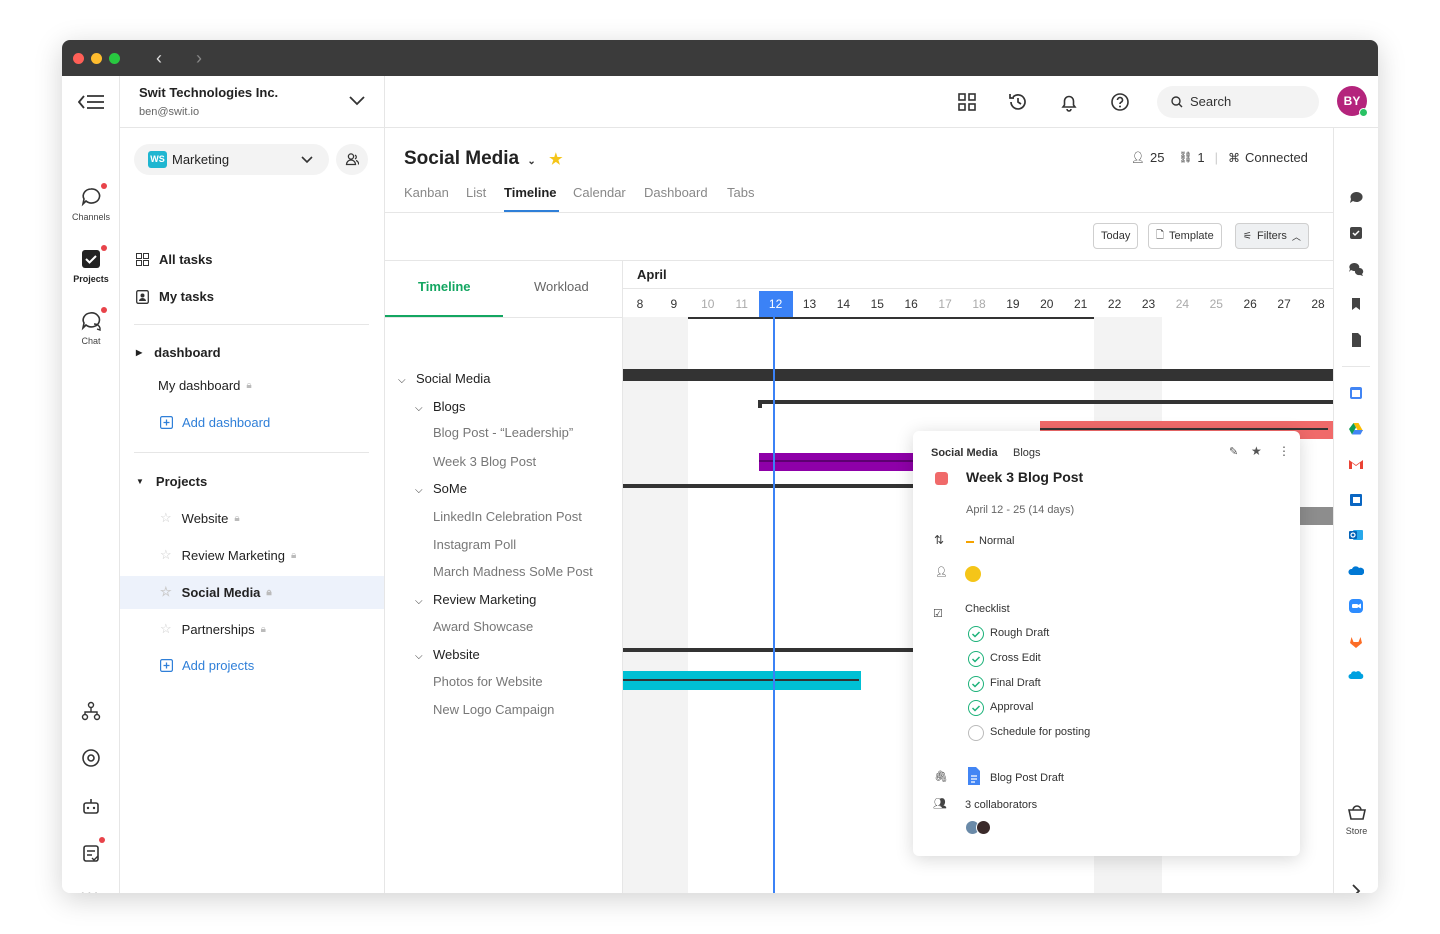 The width and height of the screenshot is (1440, 934). What do you see at coordinates (1356, 535) in the screenshot?
I see `outlook-icon` at bounding box center [1356, 535].